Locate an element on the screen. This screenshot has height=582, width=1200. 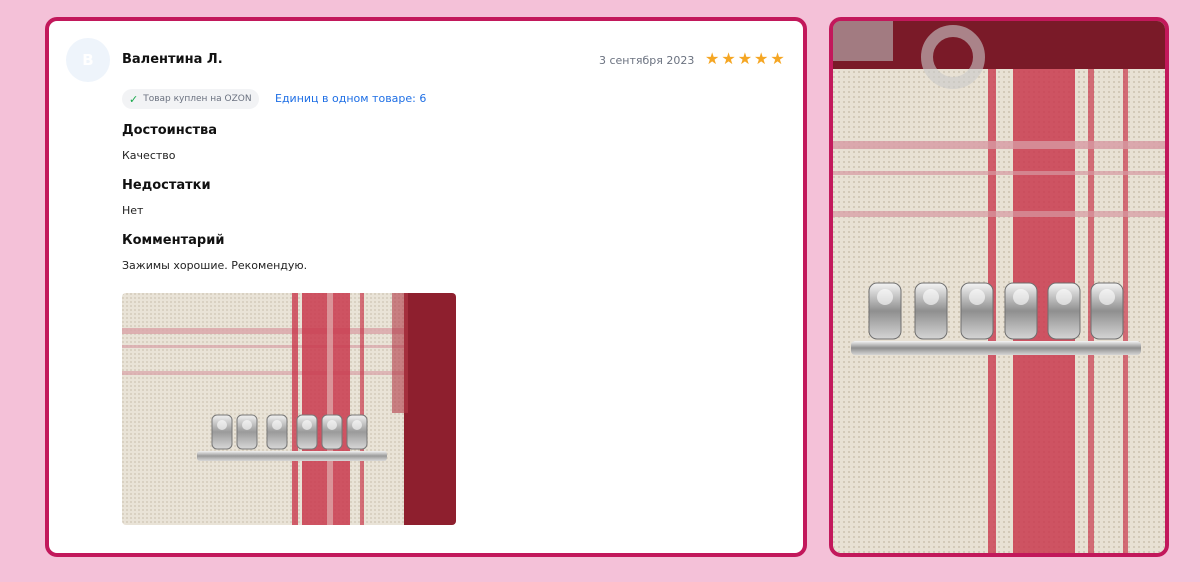
verified-purchase-label: Товар куплен на OZON is located at coordinates (197, 99).